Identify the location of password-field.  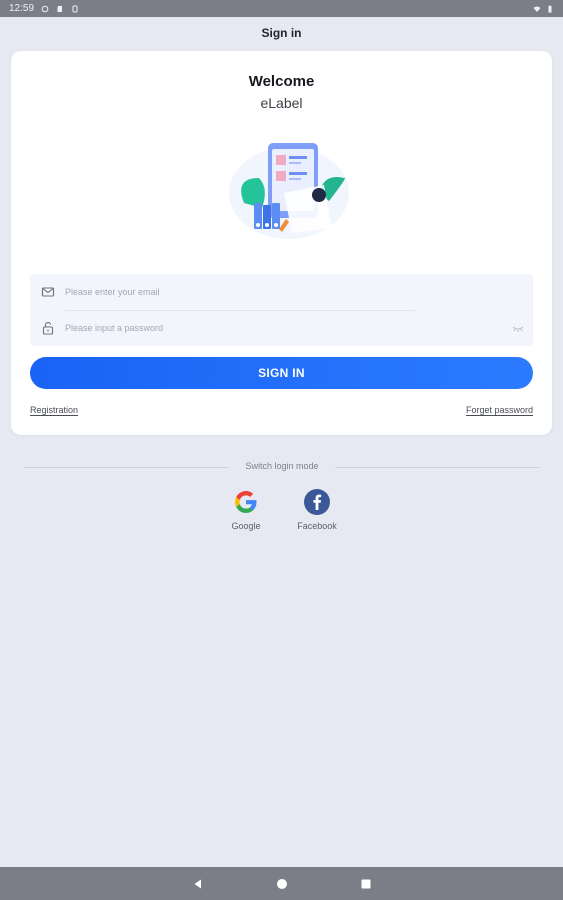
(275, 328).